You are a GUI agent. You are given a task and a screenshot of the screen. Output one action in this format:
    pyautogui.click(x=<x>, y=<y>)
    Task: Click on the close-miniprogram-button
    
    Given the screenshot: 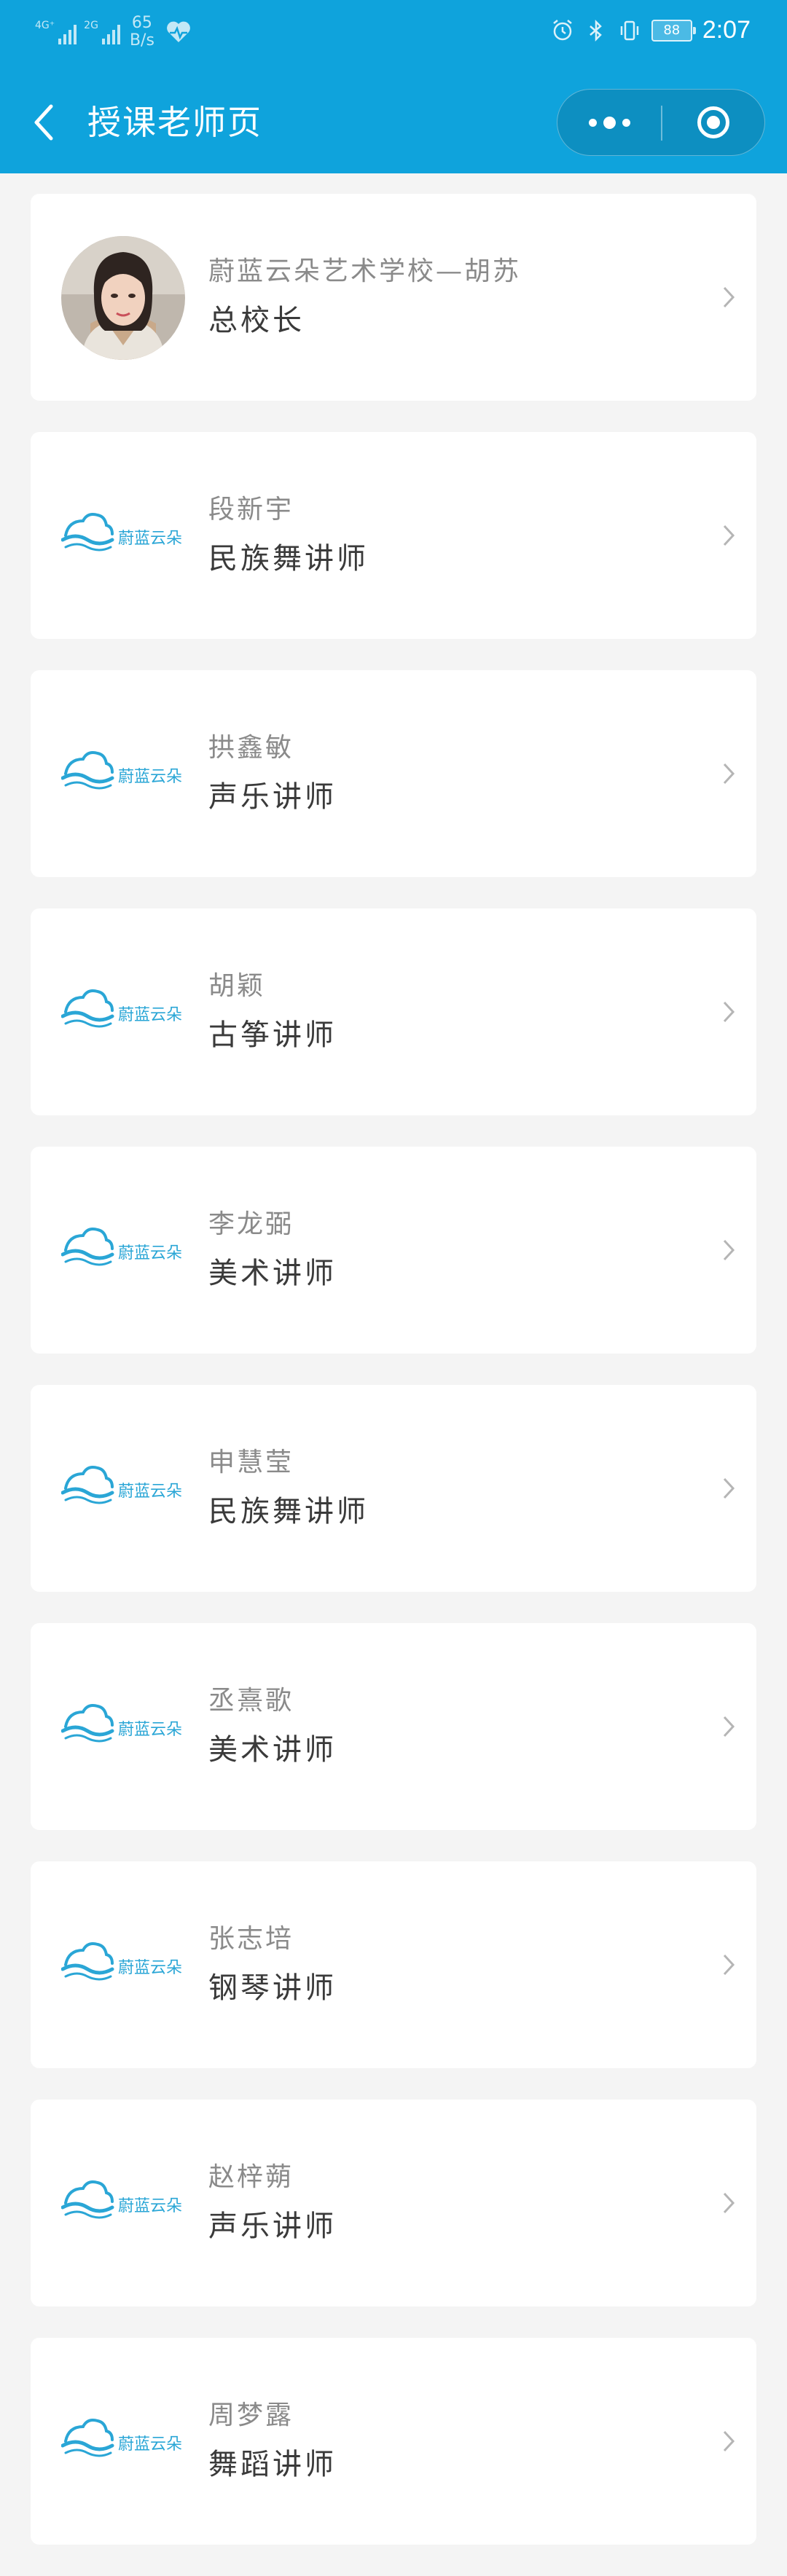 What is the action you would take?
    pyautogui.click(x=713, y=122)
    